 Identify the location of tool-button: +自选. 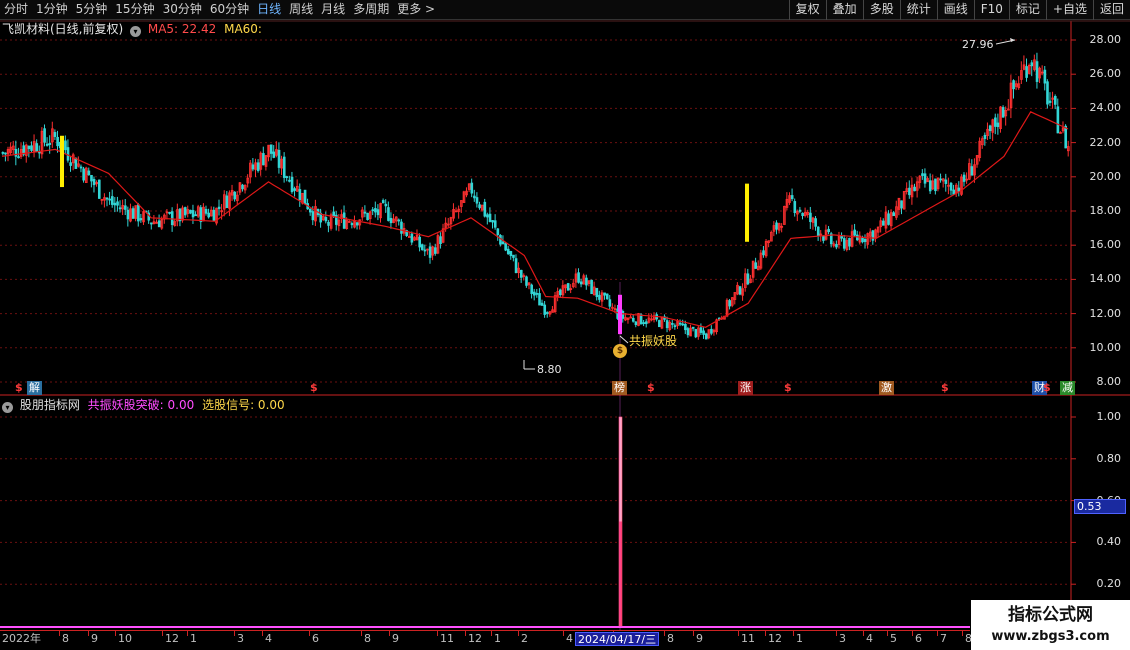
(1069, 10).